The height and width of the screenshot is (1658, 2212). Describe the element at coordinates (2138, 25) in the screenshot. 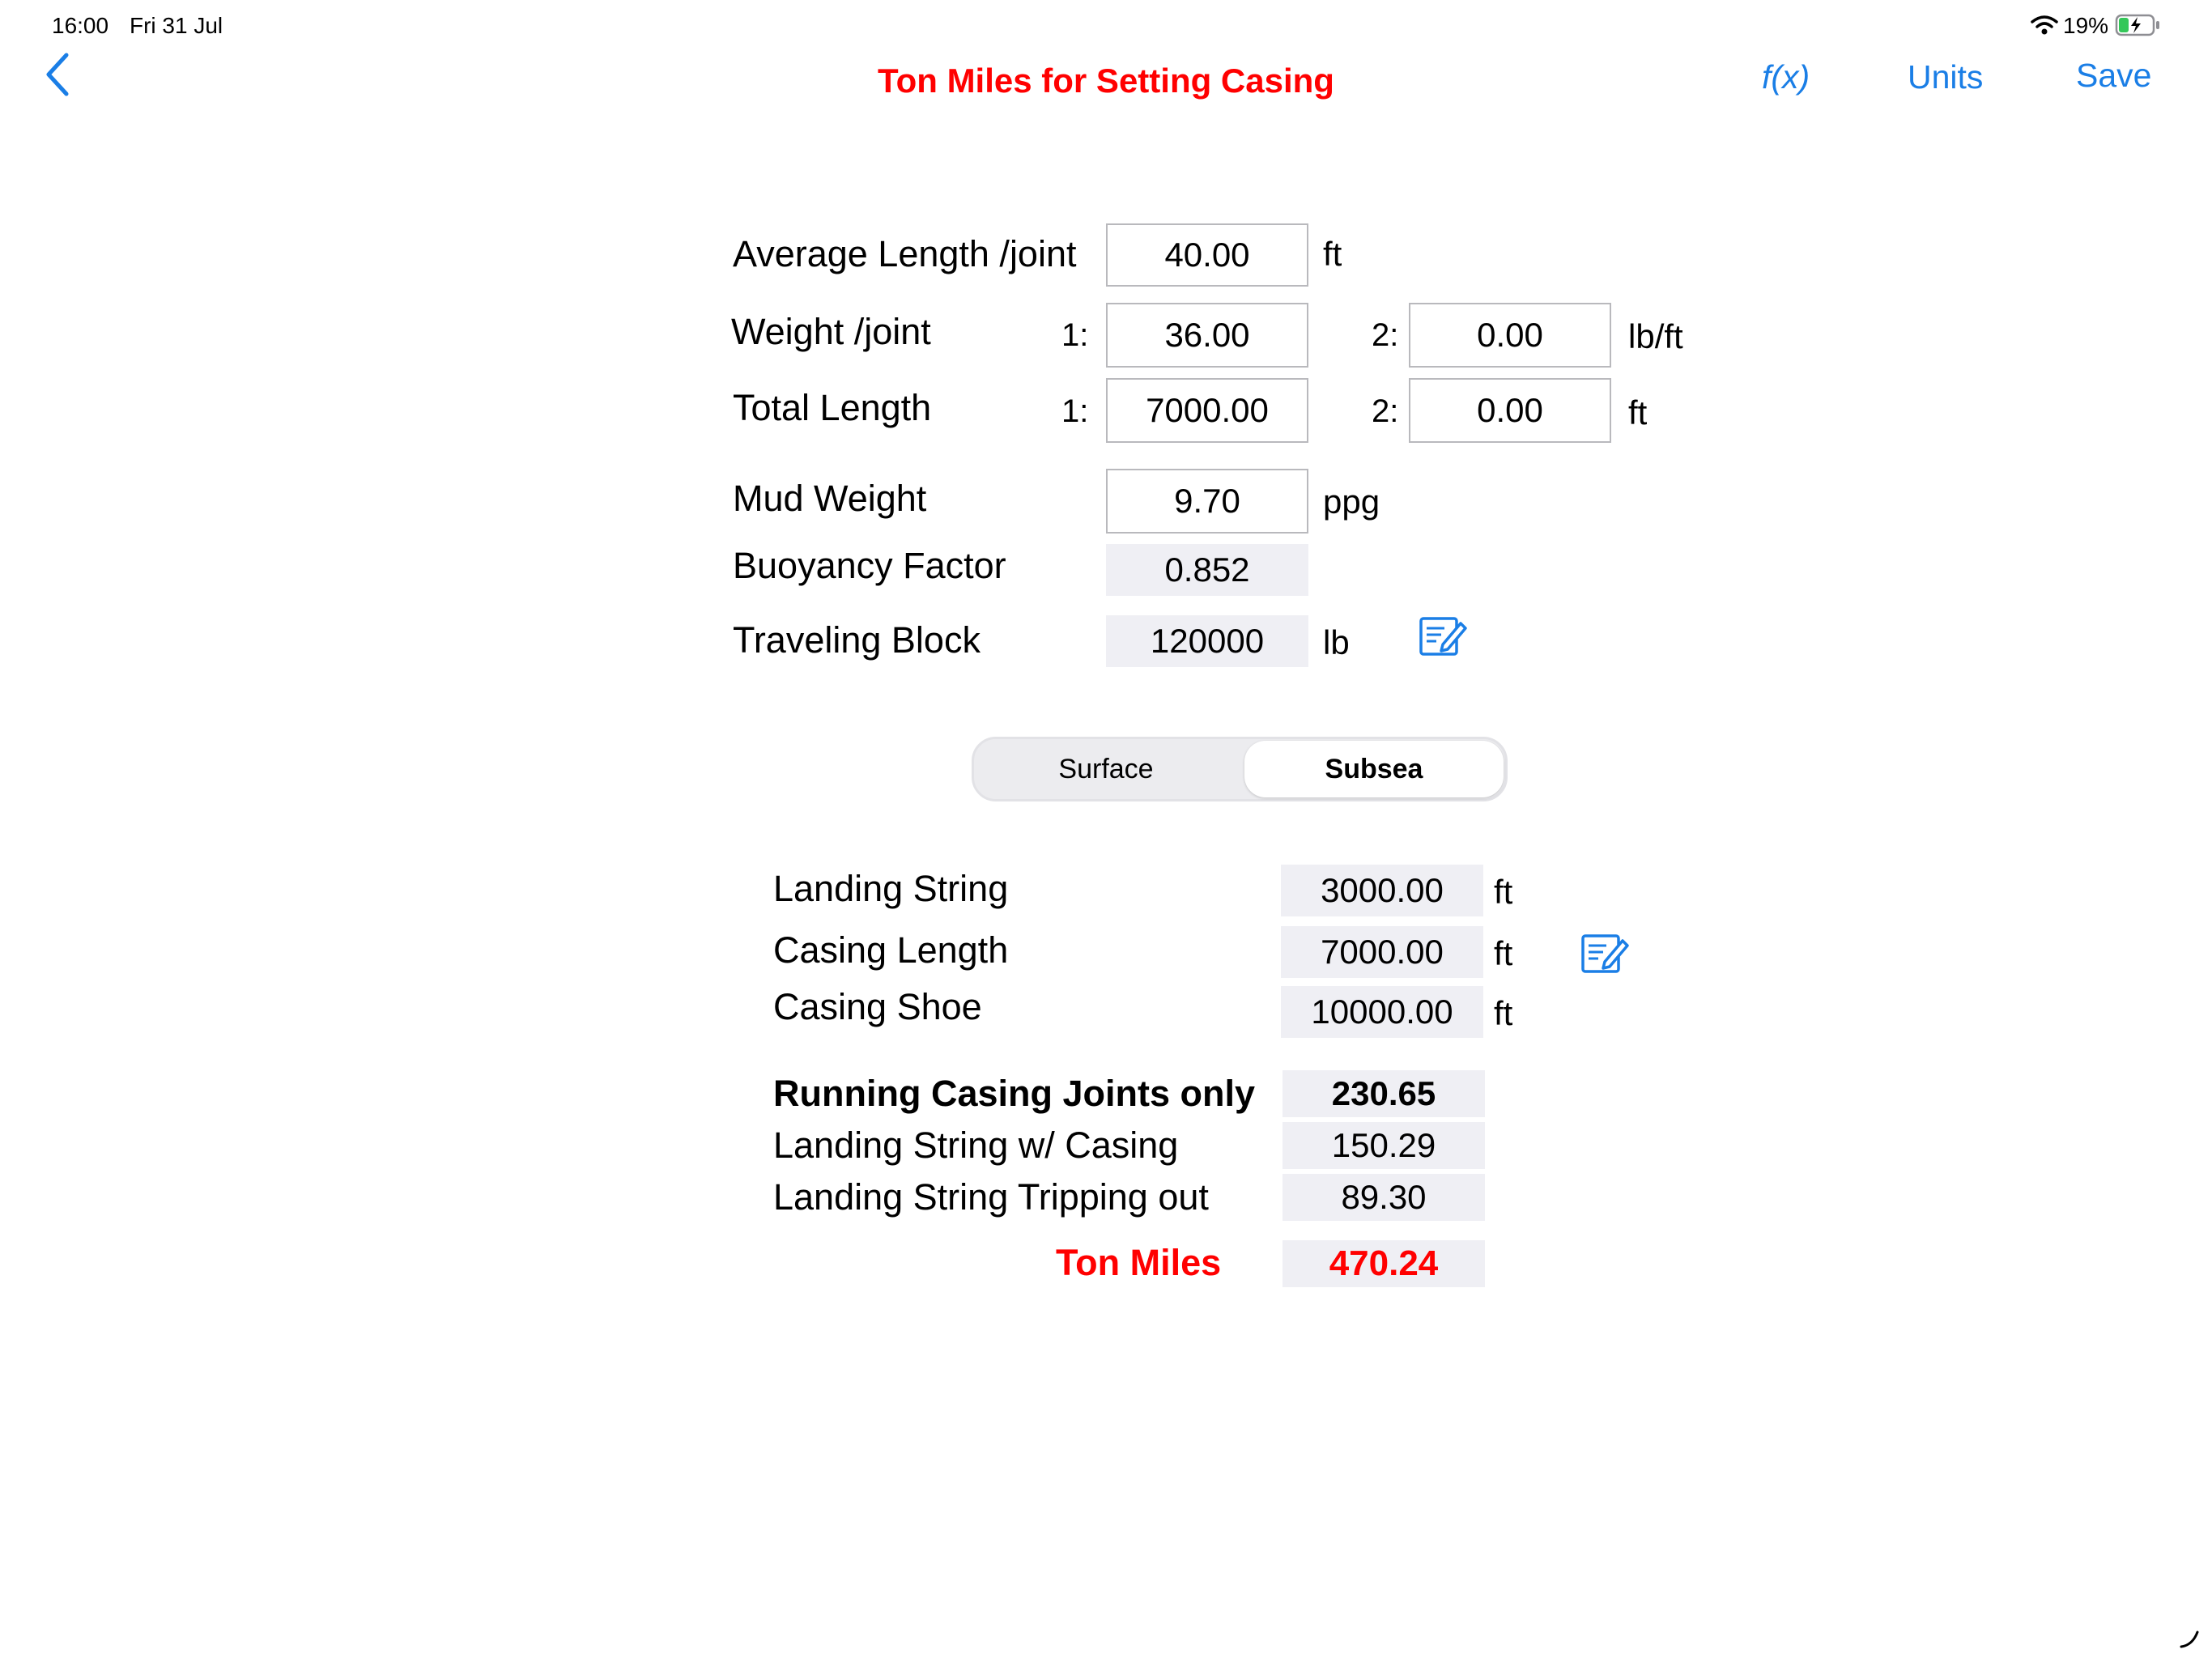

I see `battery-charging-icon` at that location.